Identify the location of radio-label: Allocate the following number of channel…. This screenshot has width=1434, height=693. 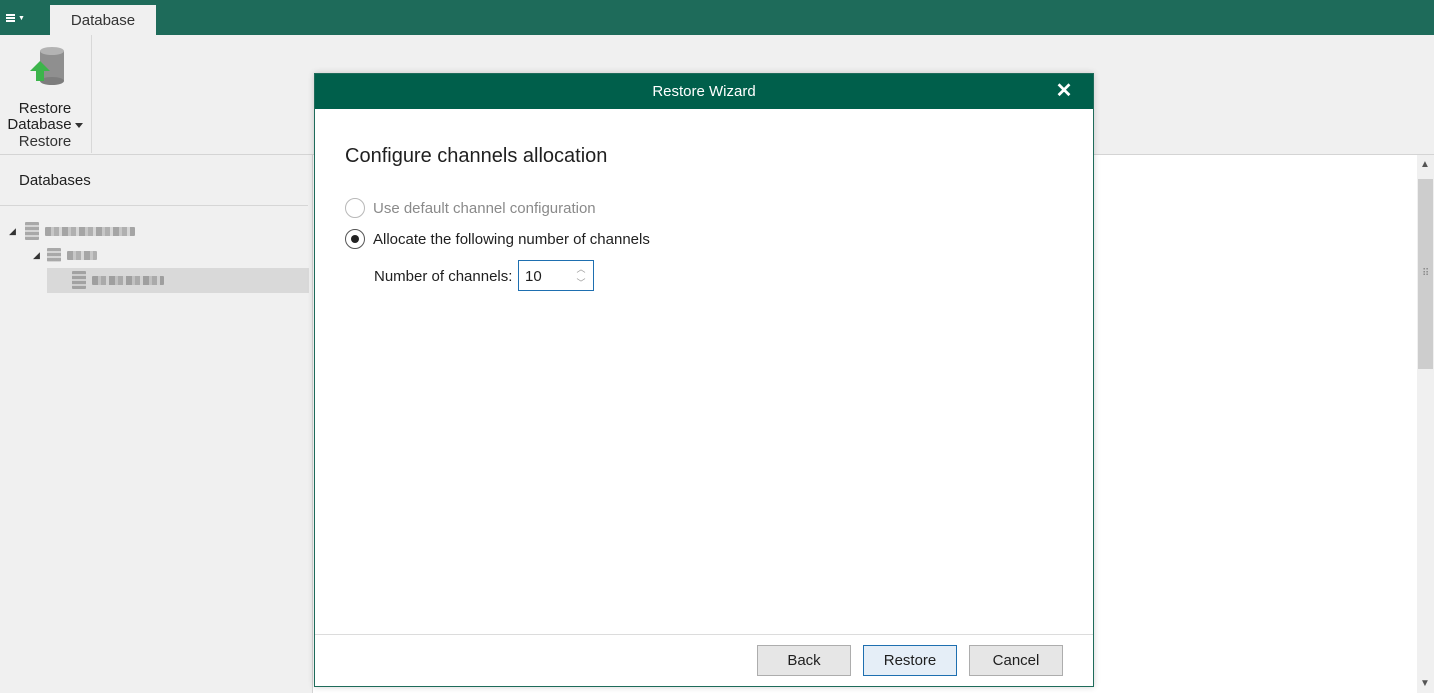
(511, 239).